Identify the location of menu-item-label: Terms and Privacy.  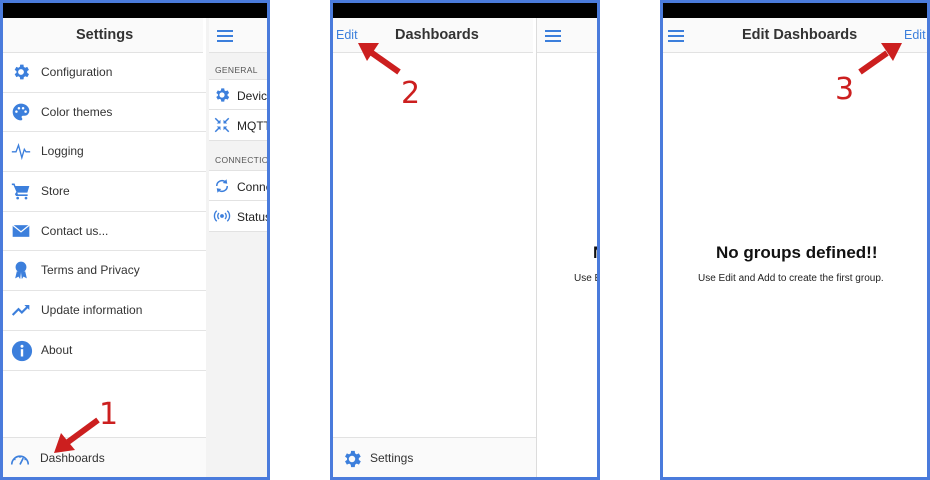
(90, 270).